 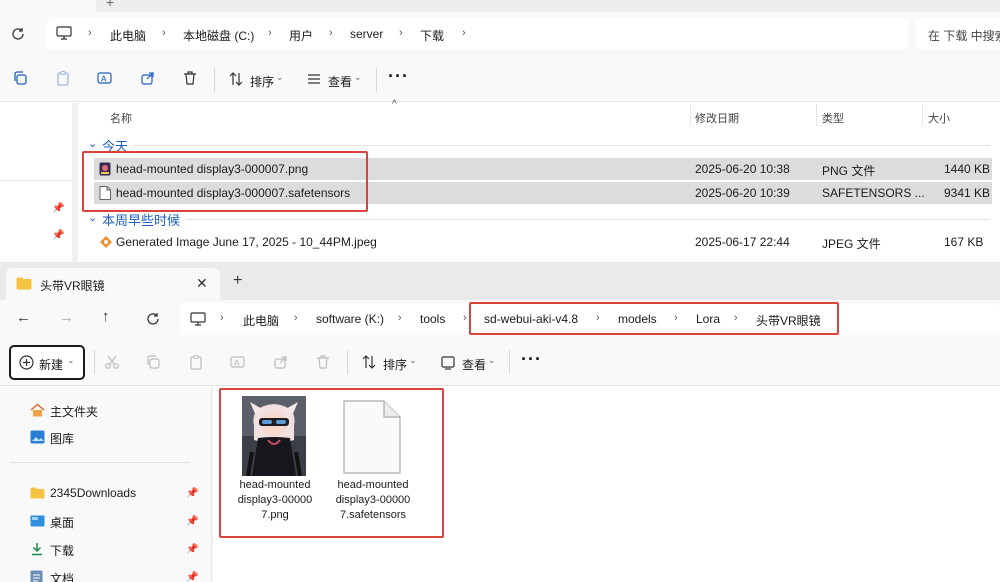 What do you see at coordinates (218, 35) in the screenshot?
I see `breadcrumb-local-disk: 本地磁盘 (C:)` at bounding box center [218, 35].